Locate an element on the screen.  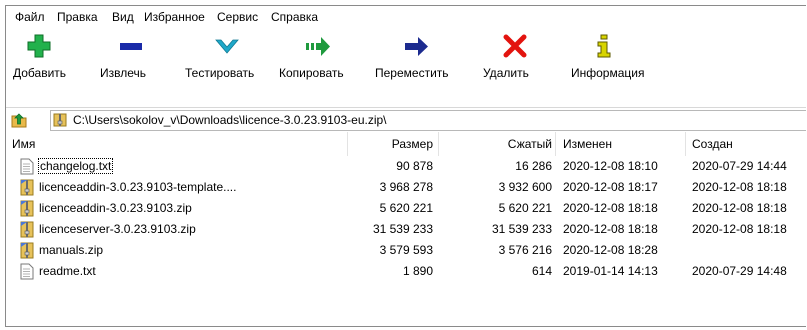
file-modified: 2020-12-08 18:10 is located at coordinates (610, 166).